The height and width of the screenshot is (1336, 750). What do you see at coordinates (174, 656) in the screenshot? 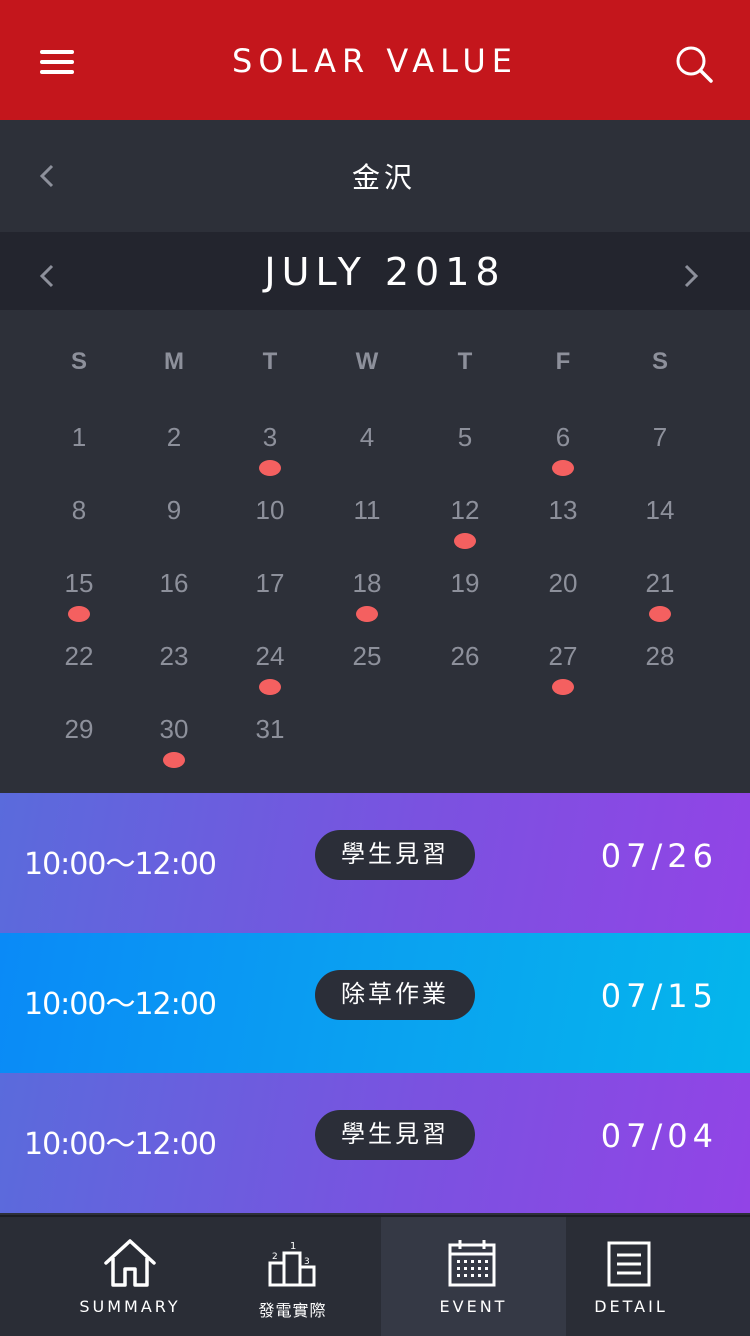
I see `calendar-day: 23` at bounding box center [174, 656].